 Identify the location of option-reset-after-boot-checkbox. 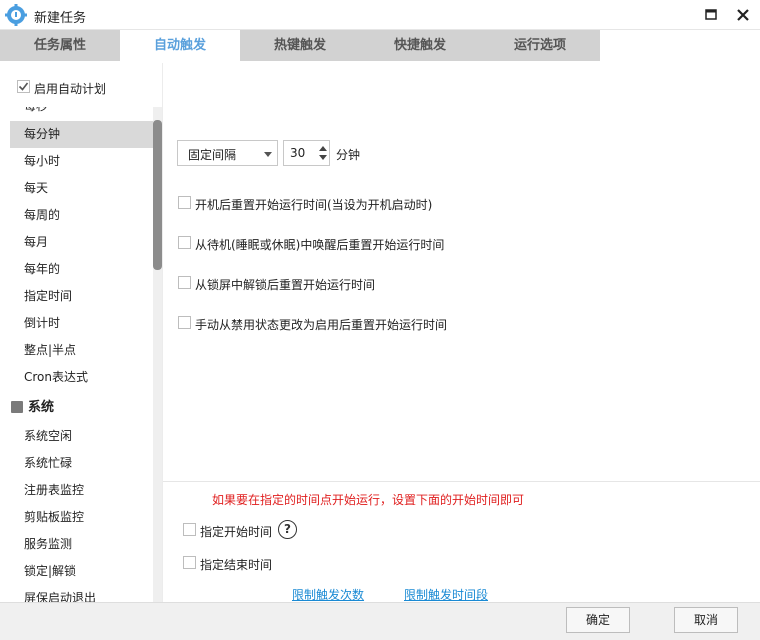
(184, 202).